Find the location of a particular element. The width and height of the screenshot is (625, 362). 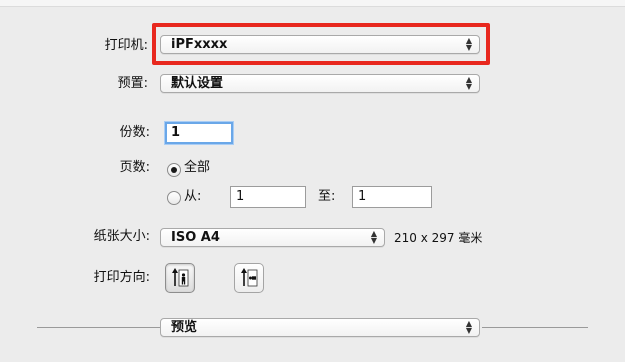

copies-label: 份数: is located at coordinates (134, 132).